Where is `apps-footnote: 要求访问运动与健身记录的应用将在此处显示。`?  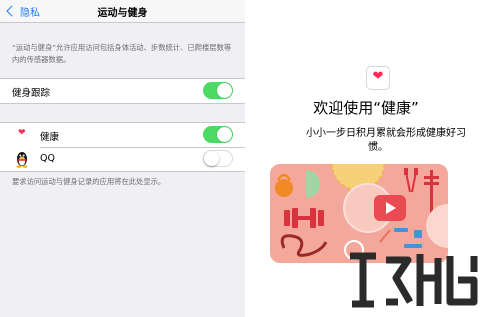 apps-footnote: 要求访问运动与健身记录的应用将在此处显示。 is located at coordinates (89, 181).